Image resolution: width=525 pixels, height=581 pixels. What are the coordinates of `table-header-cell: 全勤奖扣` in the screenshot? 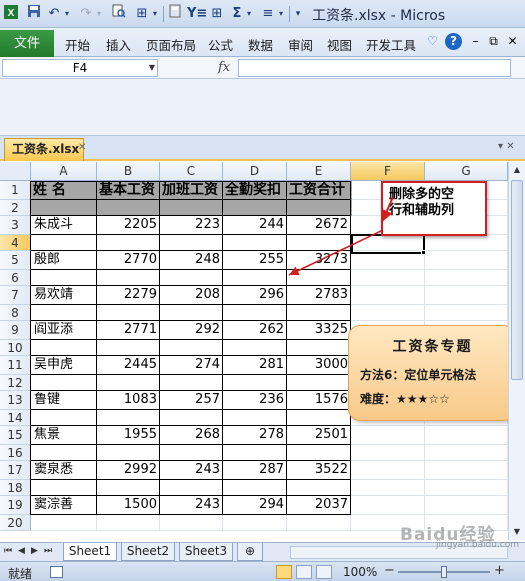 It's located at (255, 190).